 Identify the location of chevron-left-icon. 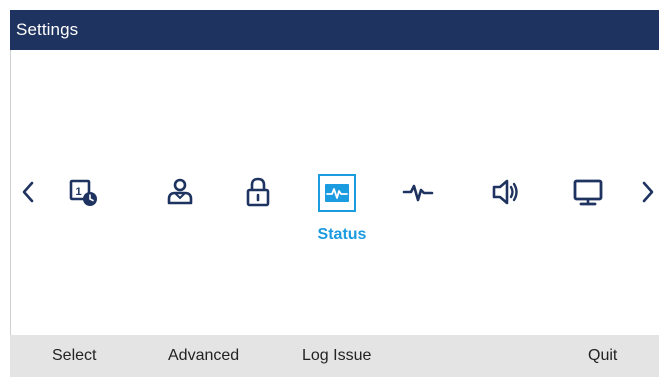
(28, 192).